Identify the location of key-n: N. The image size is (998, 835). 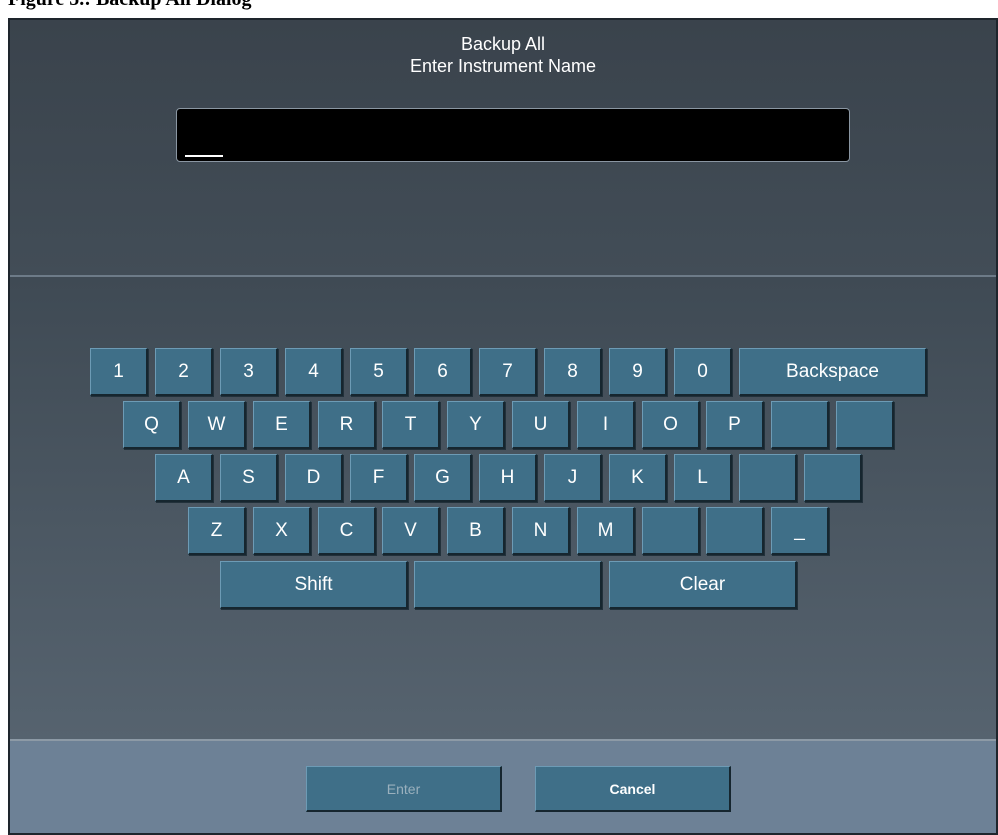
(541, 531).